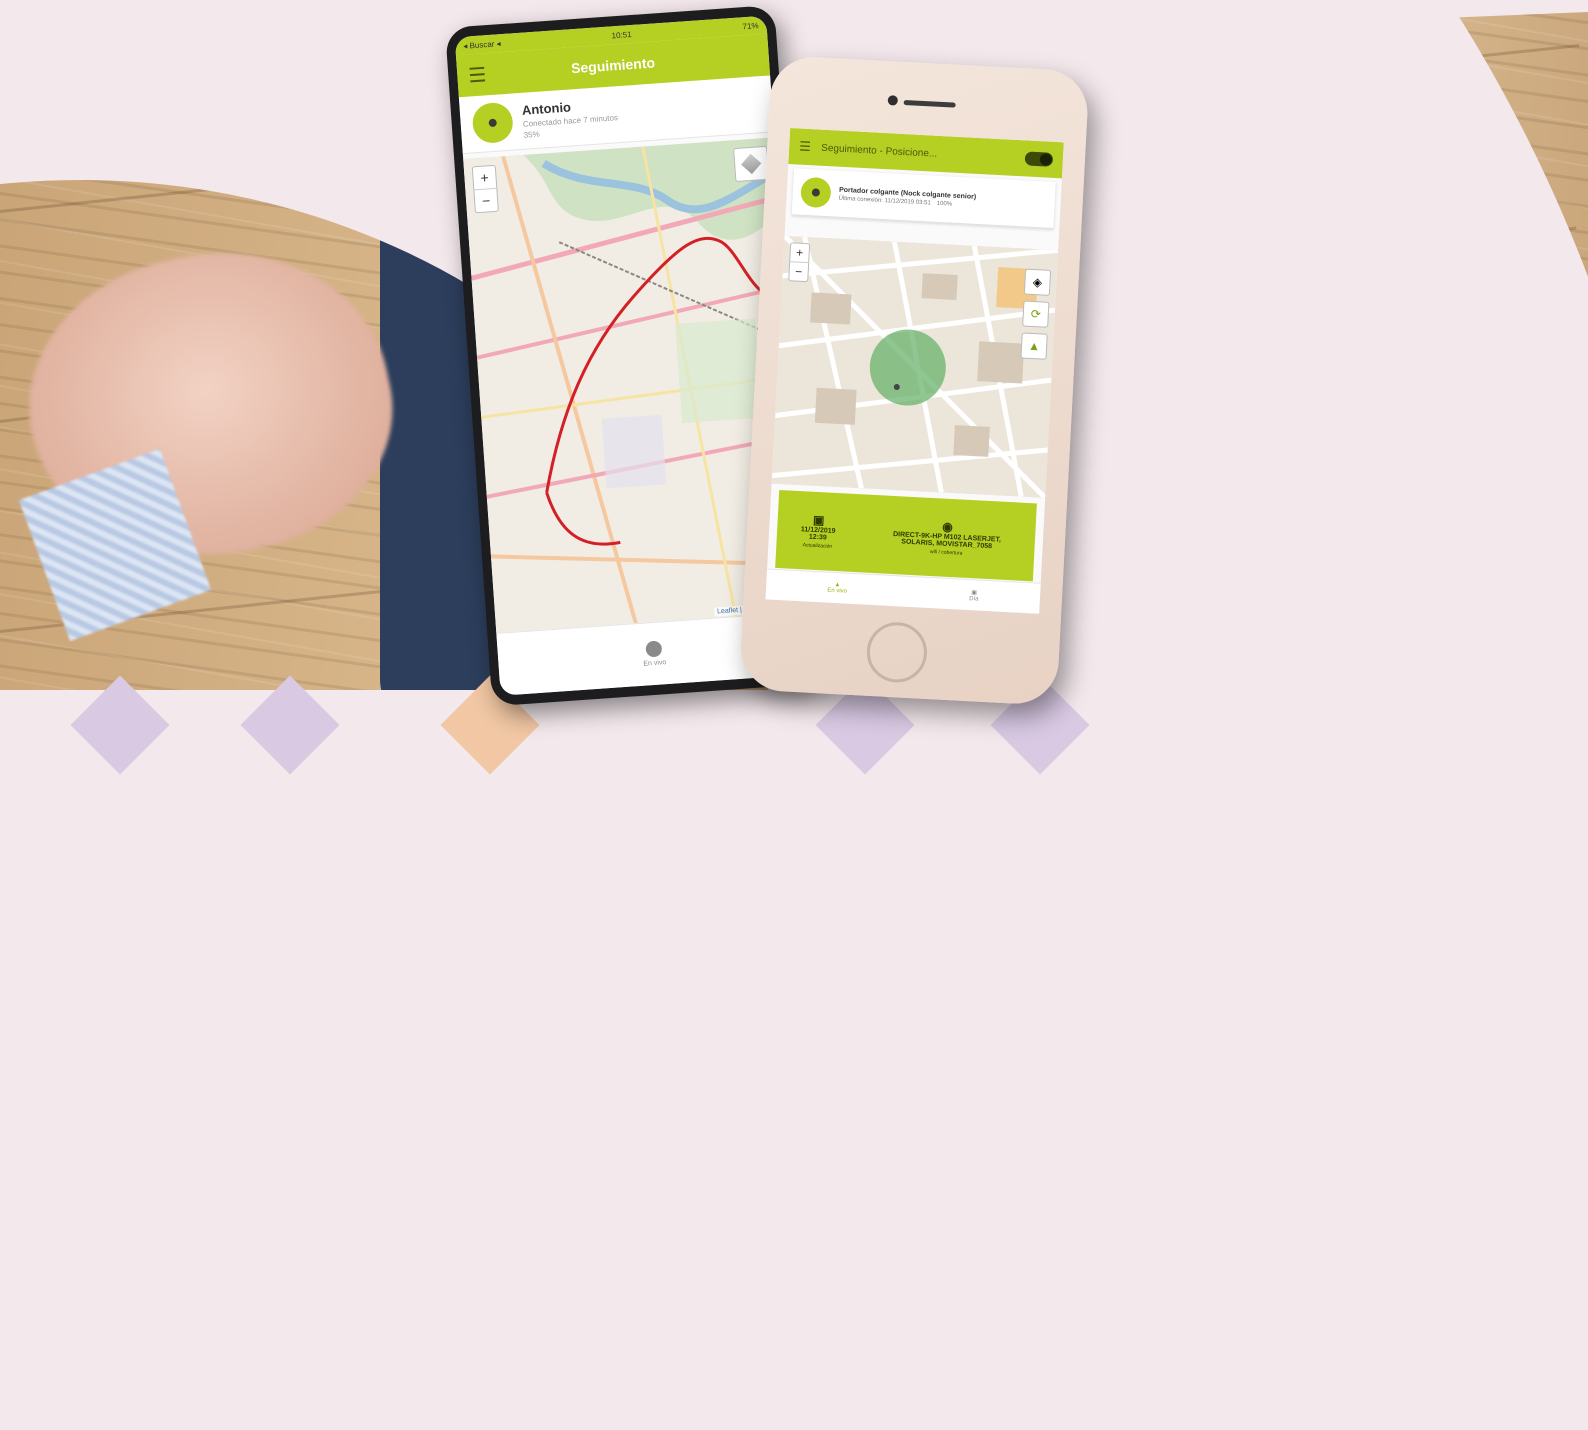 This screenshot has width=1588, height=1430. What do you see at coordinates (897, 652) in the screenshot?
I see `home-button` at bounding box center [897, 652].